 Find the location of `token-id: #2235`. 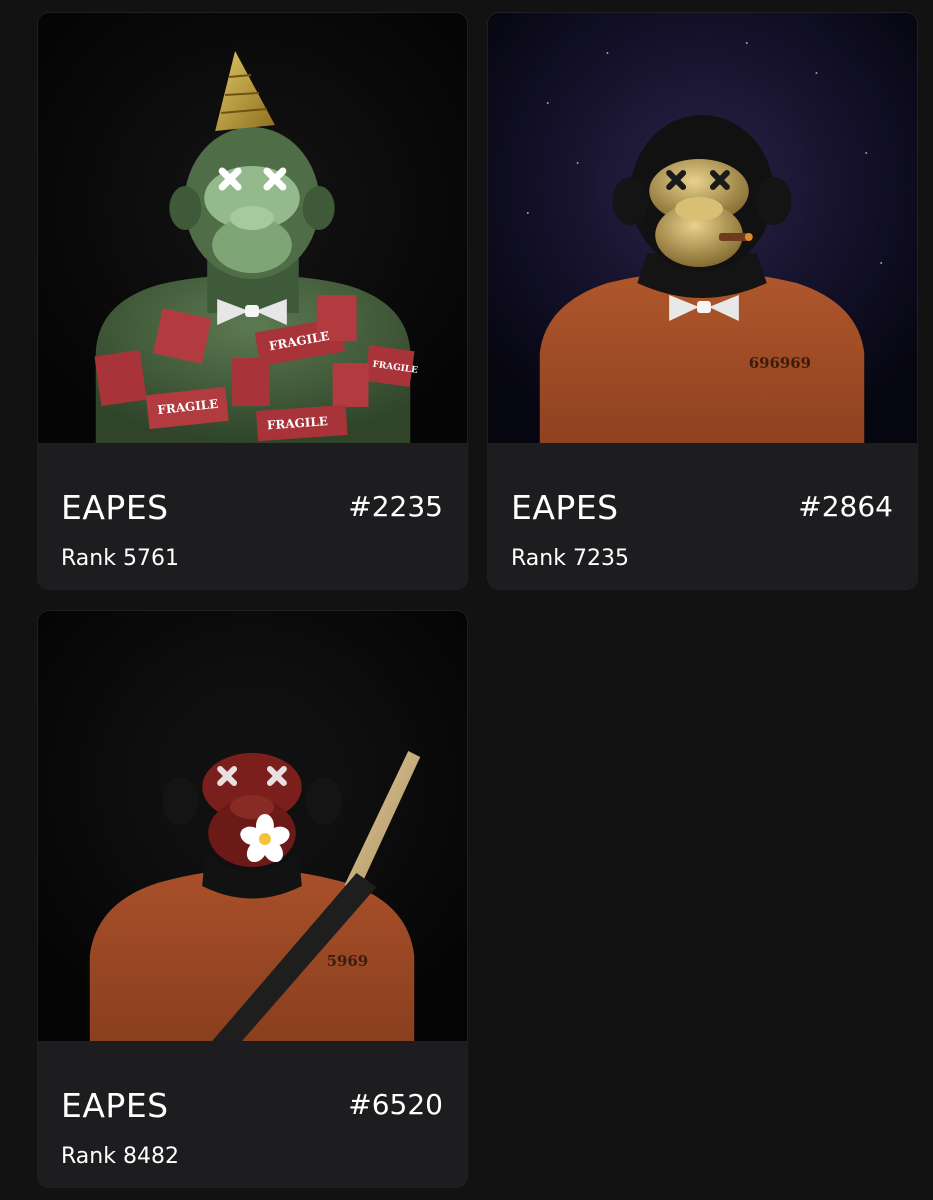

token-id: #2235 is located at coordinates (395, 506).